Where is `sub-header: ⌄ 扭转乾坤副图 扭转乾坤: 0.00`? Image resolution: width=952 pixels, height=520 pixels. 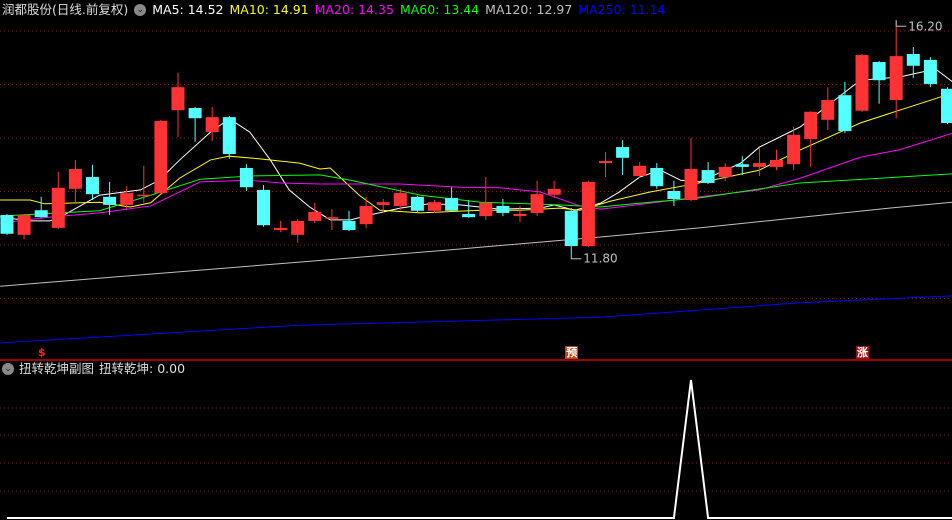 sub-header: ⌄ 扭转乾坤副图 扭转乾坤: 0.00 is located at coordinates (93, 369).